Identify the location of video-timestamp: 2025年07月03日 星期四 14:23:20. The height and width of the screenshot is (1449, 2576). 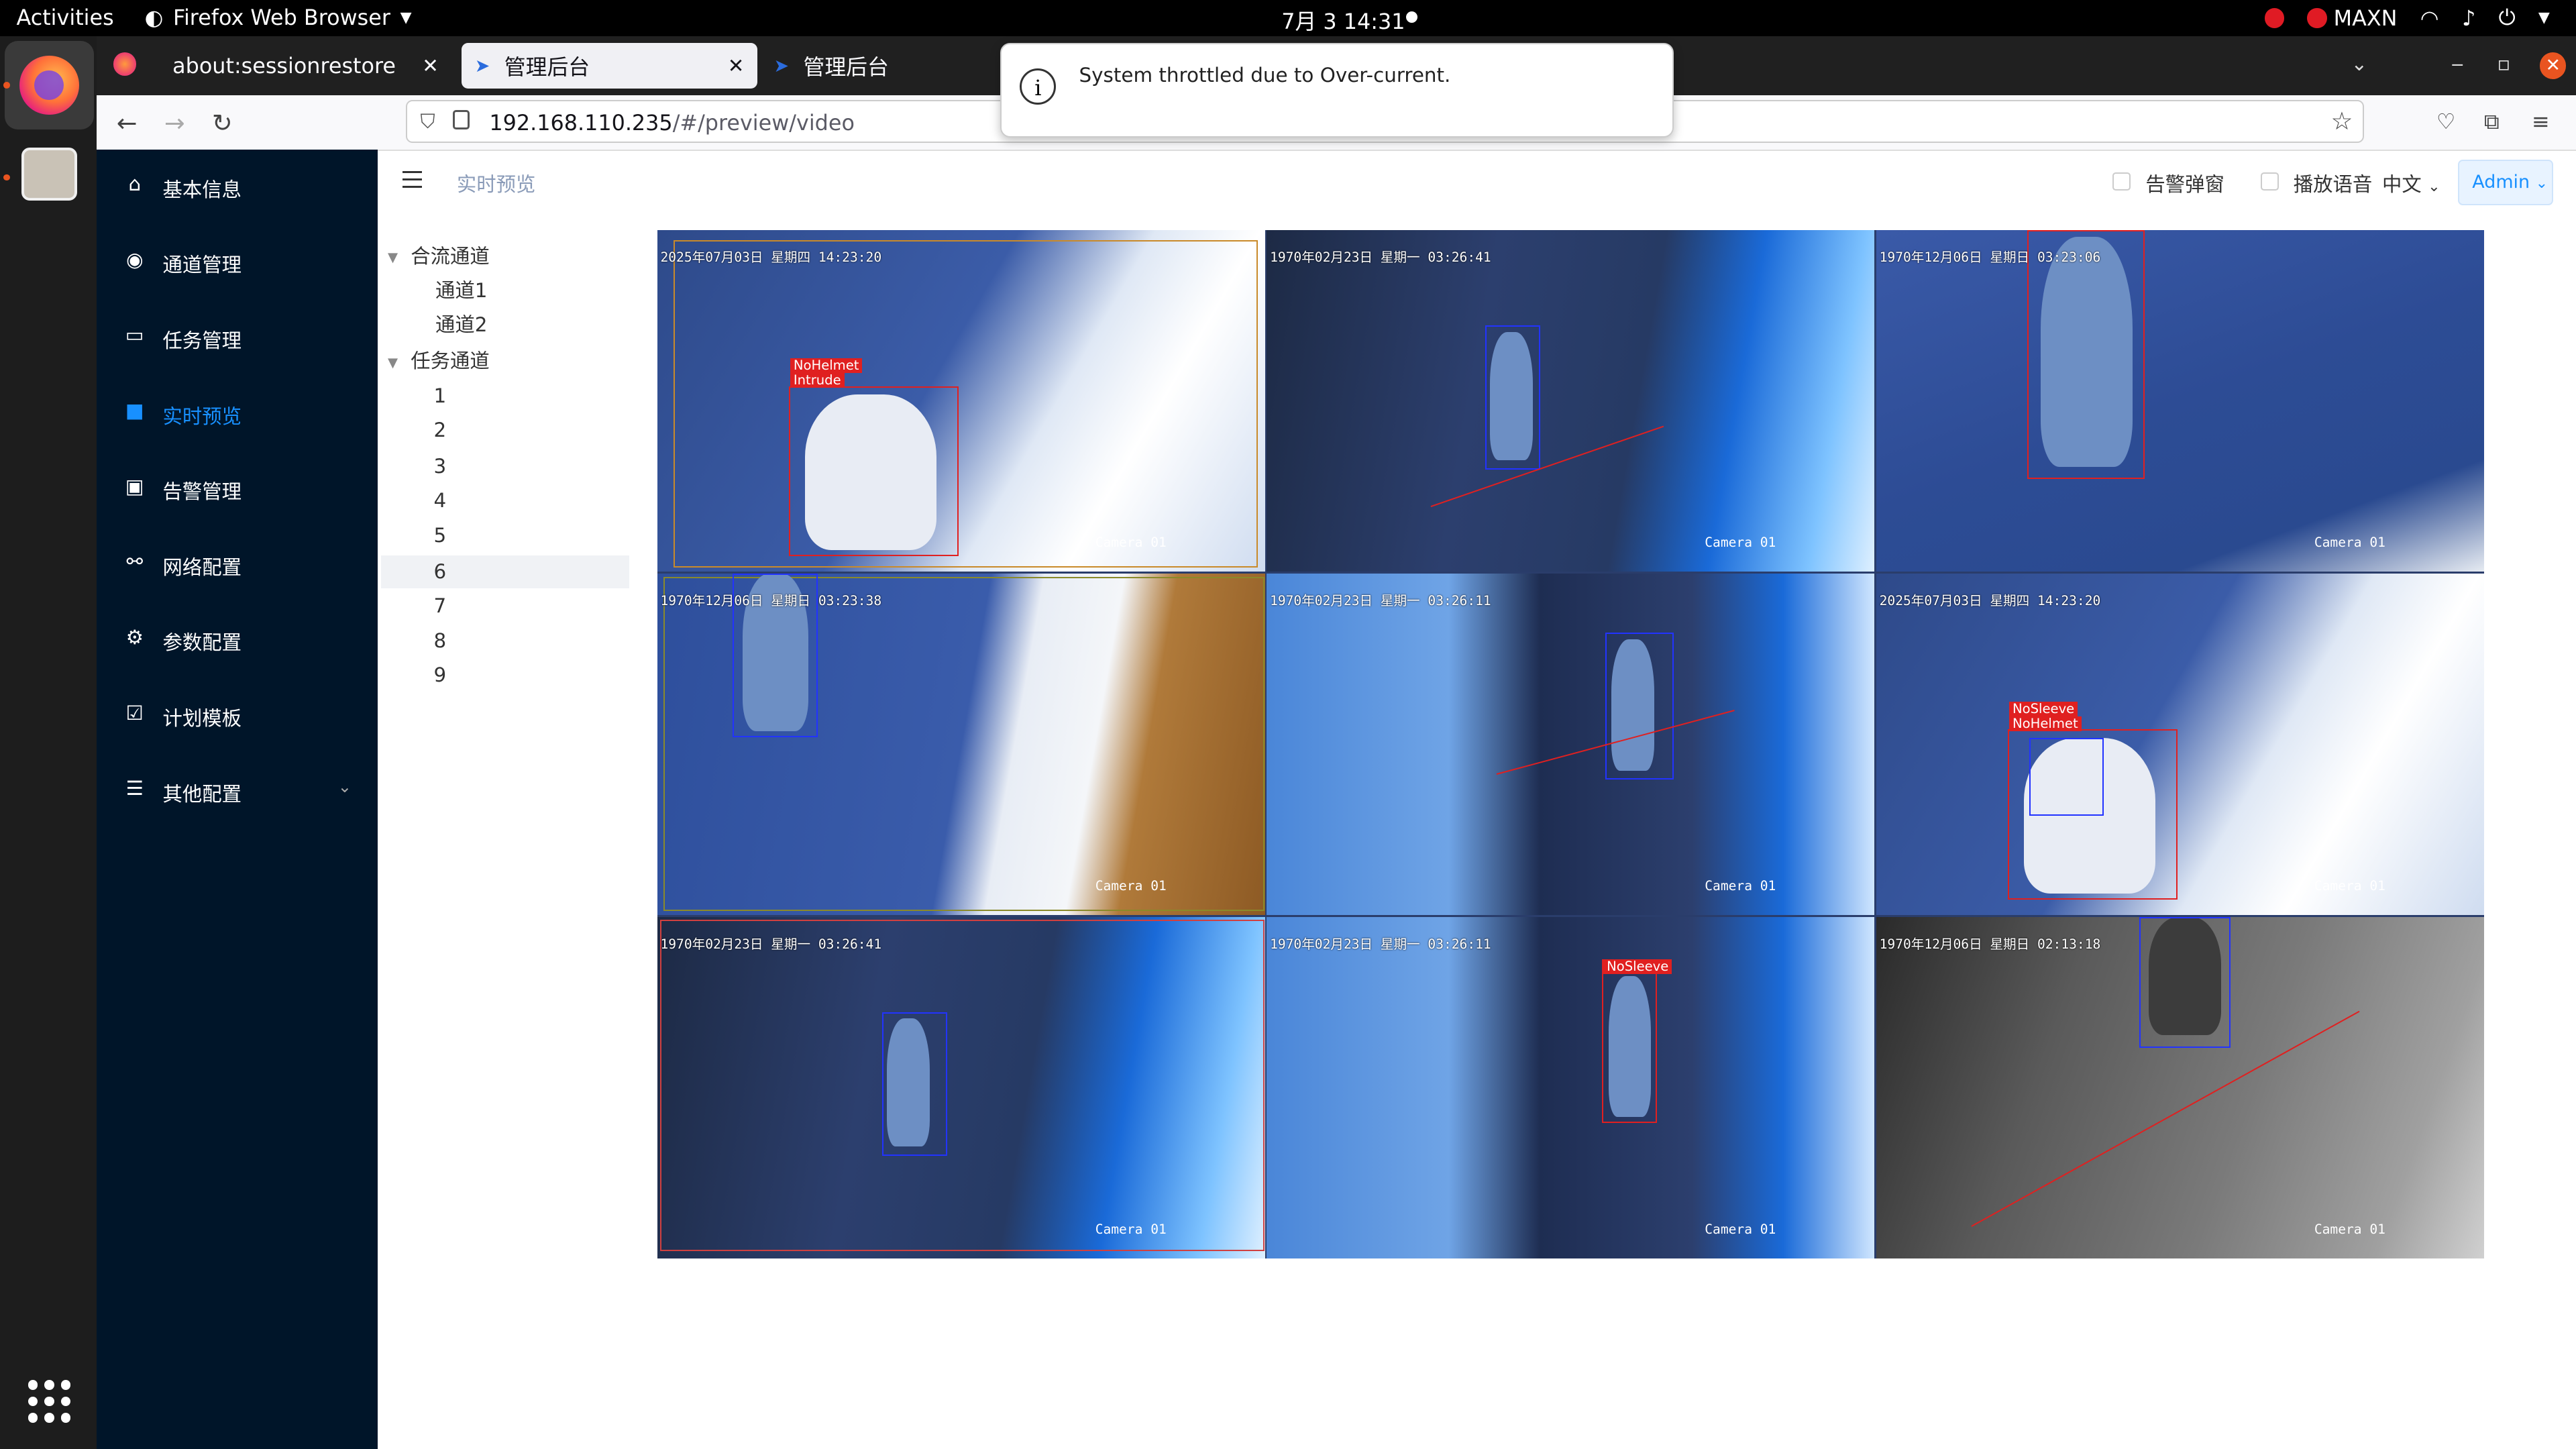
(1990, 601).